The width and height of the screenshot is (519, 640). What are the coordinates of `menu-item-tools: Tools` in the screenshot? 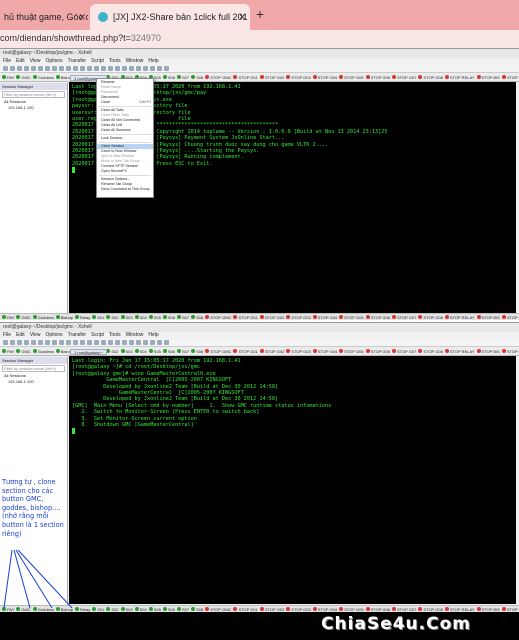 It's located at (115, 335).